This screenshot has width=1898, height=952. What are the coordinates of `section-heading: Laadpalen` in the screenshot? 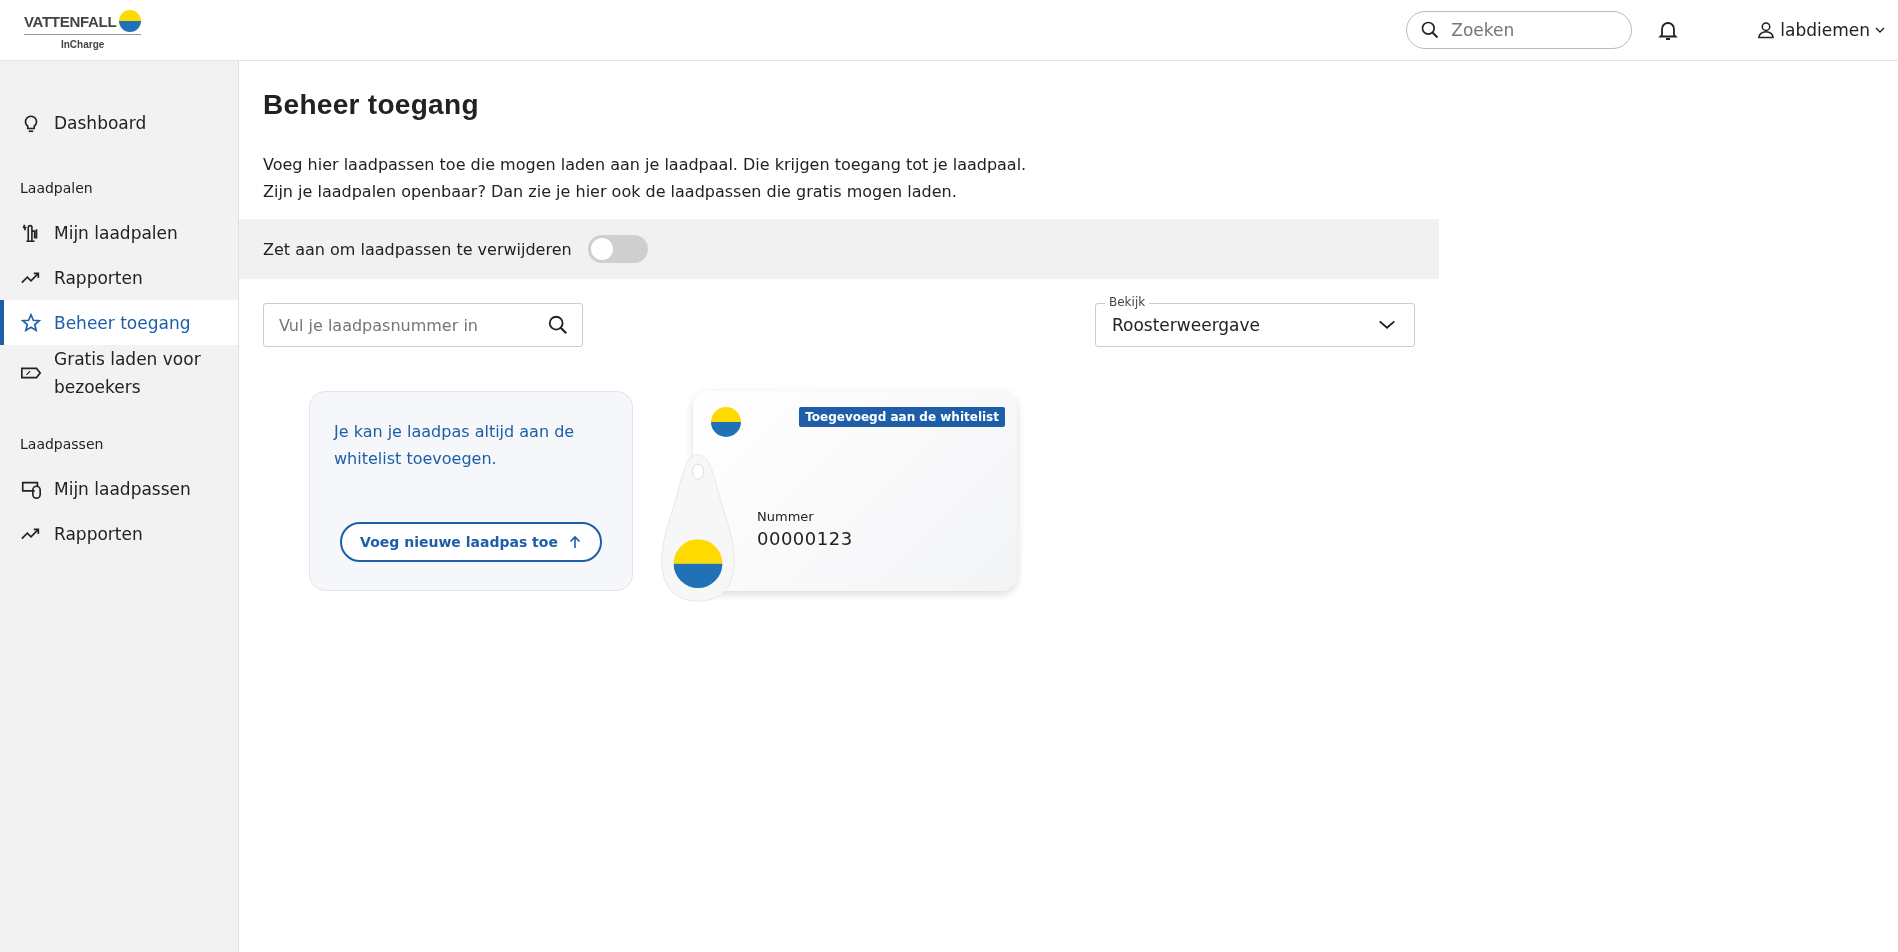 It's located at (56, 189).